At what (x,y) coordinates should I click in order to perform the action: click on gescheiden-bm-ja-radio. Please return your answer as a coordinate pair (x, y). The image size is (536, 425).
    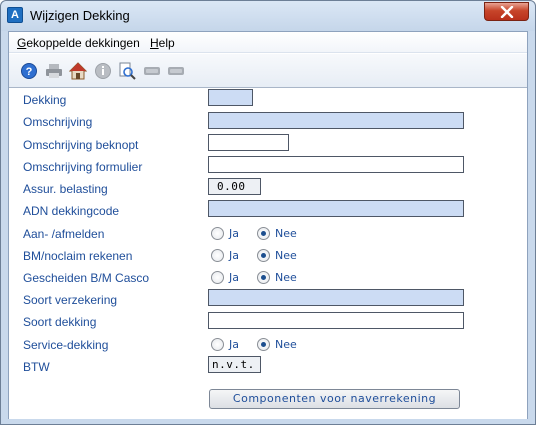
    Looking at the image, I should click on (217, 277).